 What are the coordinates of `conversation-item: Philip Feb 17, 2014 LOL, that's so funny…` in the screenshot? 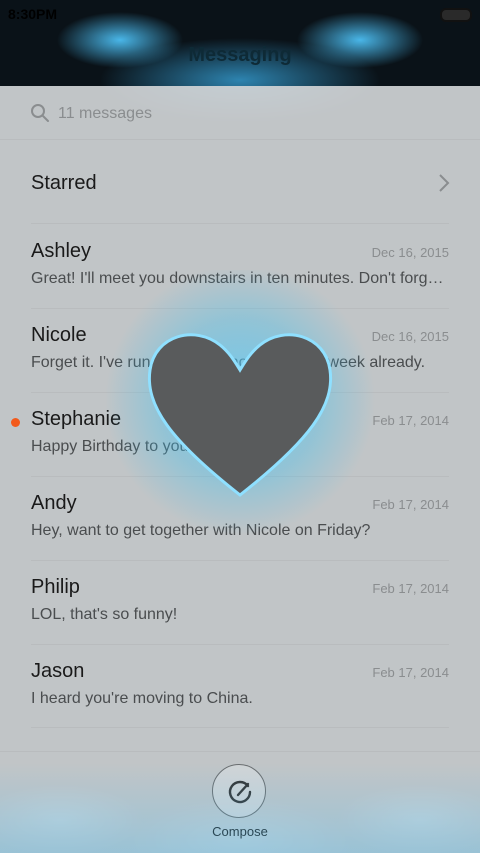 It's located at (240, 602).